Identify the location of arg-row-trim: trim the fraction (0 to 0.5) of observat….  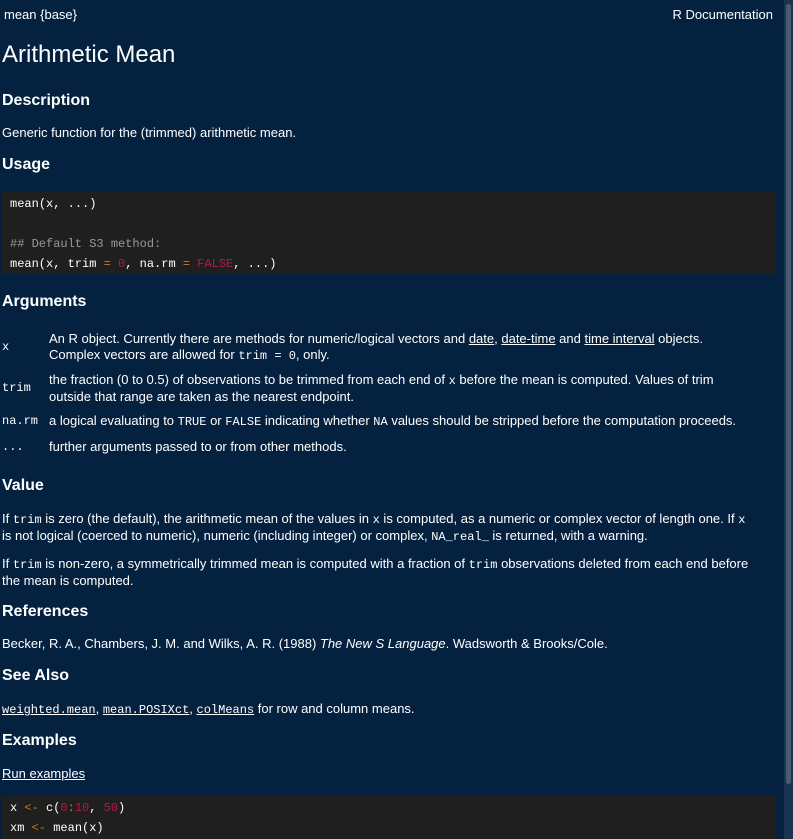
(369, 388).